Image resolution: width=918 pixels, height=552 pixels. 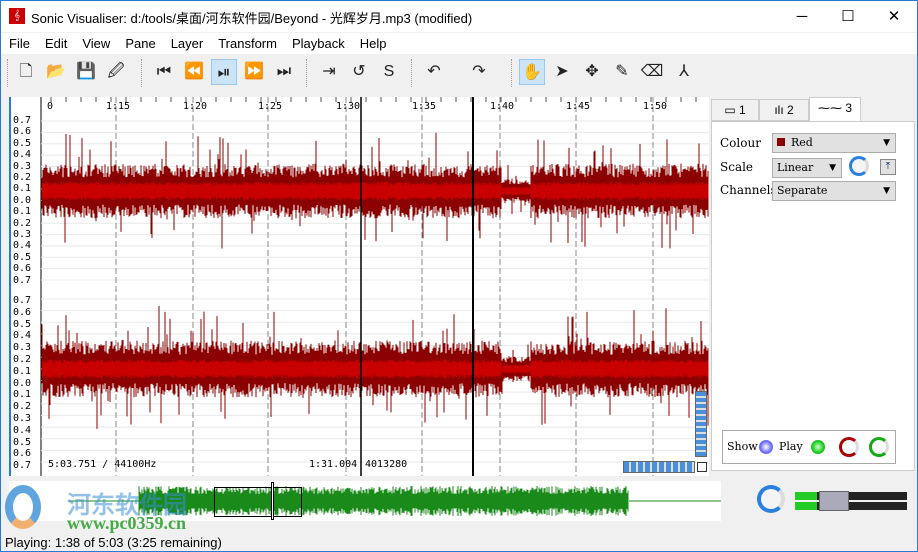 I want to click on minimize-button: ─, so click(x=802, y=16).